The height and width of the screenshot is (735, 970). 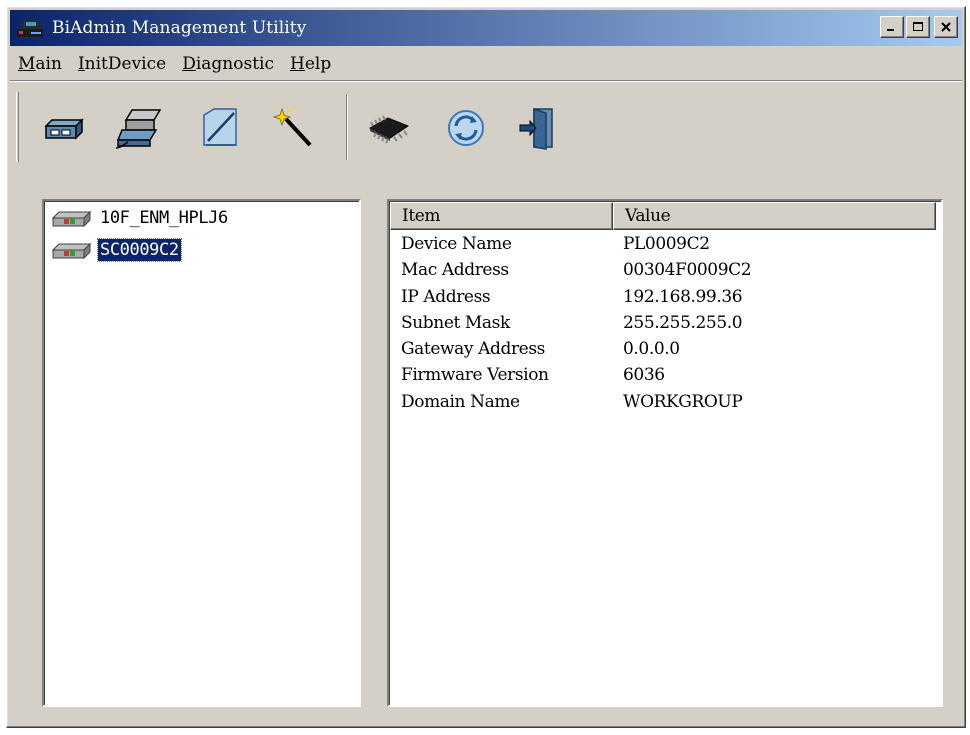 I want to click on menu-initdevice-label: nitDevice, so click(x=125, y=64).